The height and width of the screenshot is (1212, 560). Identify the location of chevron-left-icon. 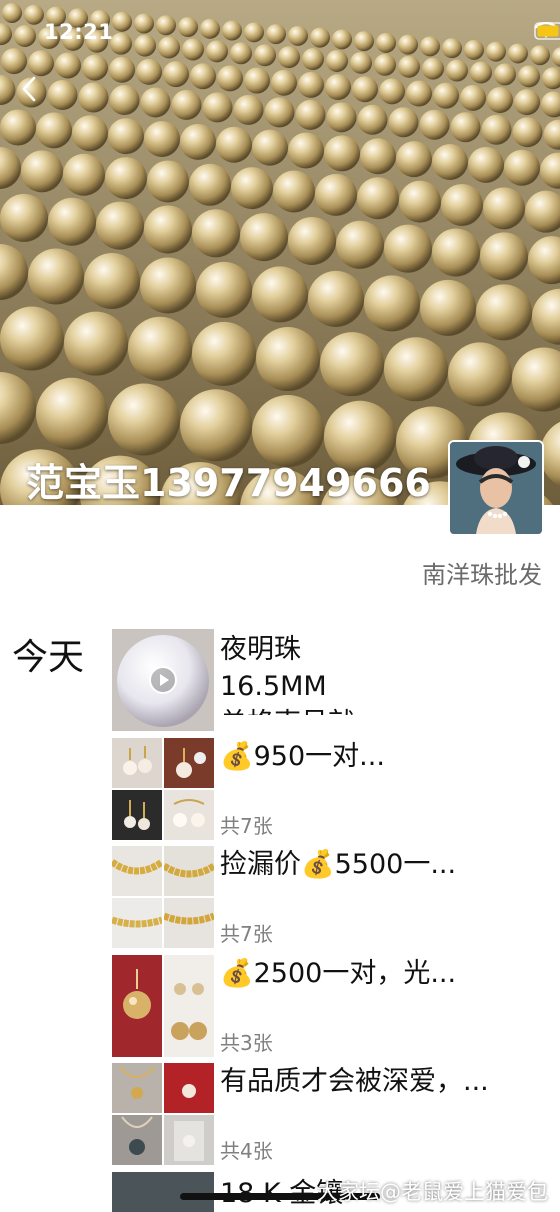
(29, 89).